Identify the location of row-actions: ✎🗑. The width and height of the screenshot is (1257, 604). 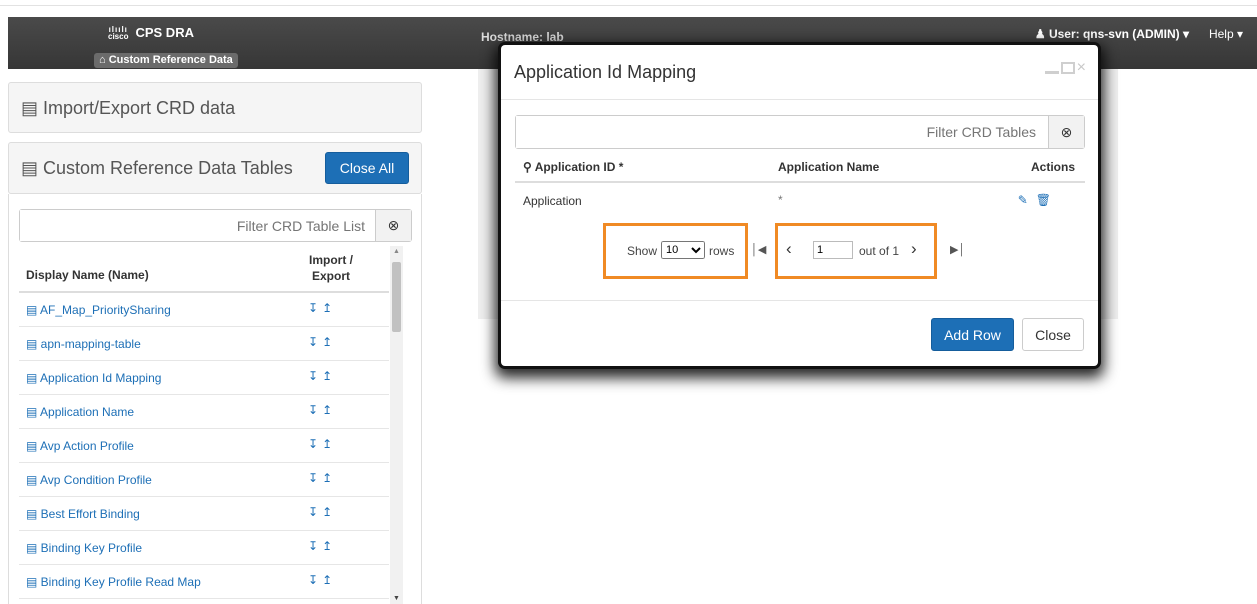
(1038, 200).